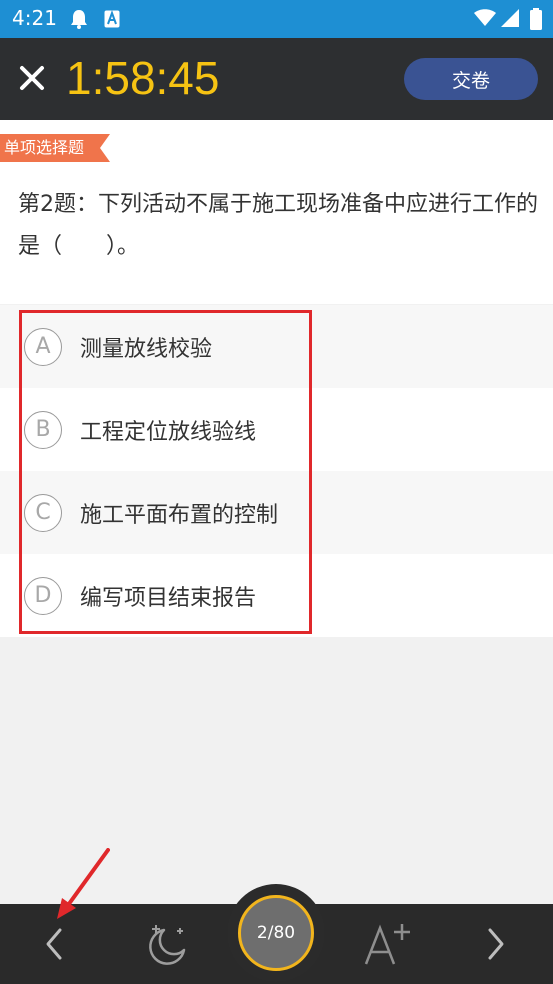 This screenshot has width=553, height=984. I want to click on night-mode-icon, so click(166, 947).